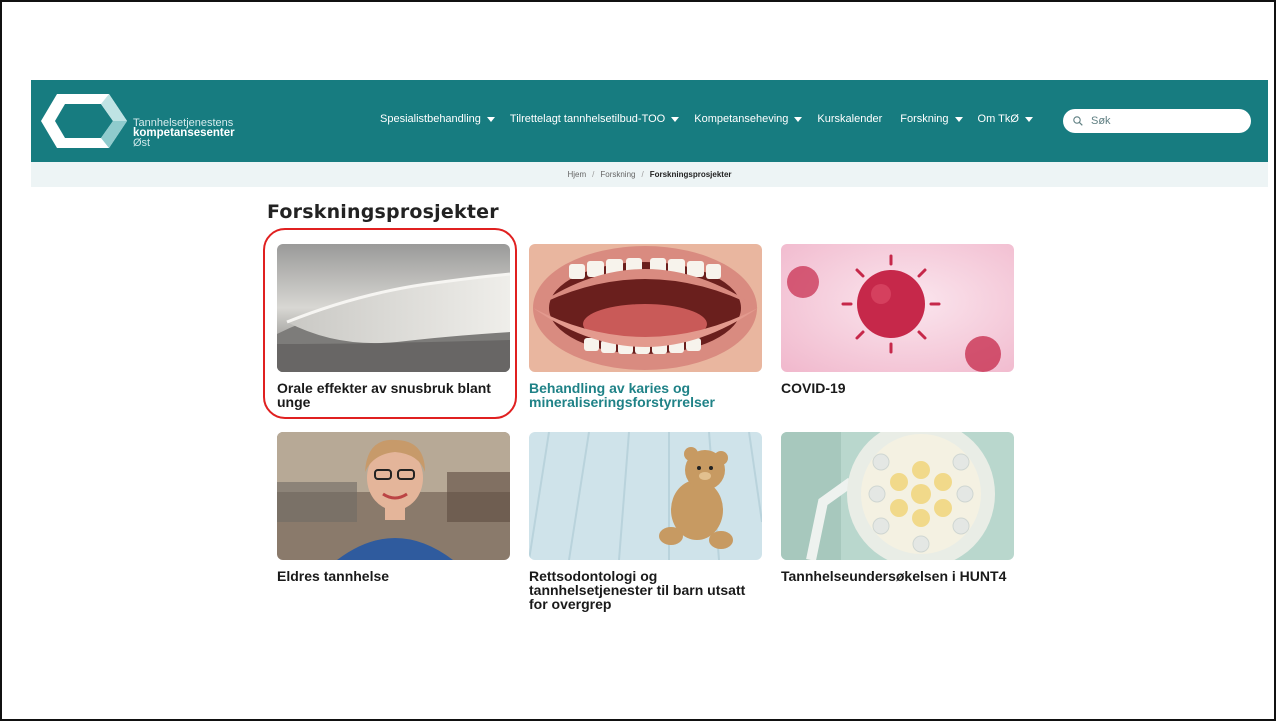  I want to click on nav-item-kompetanseheving: Kompetanseheving, so click(748, 119).